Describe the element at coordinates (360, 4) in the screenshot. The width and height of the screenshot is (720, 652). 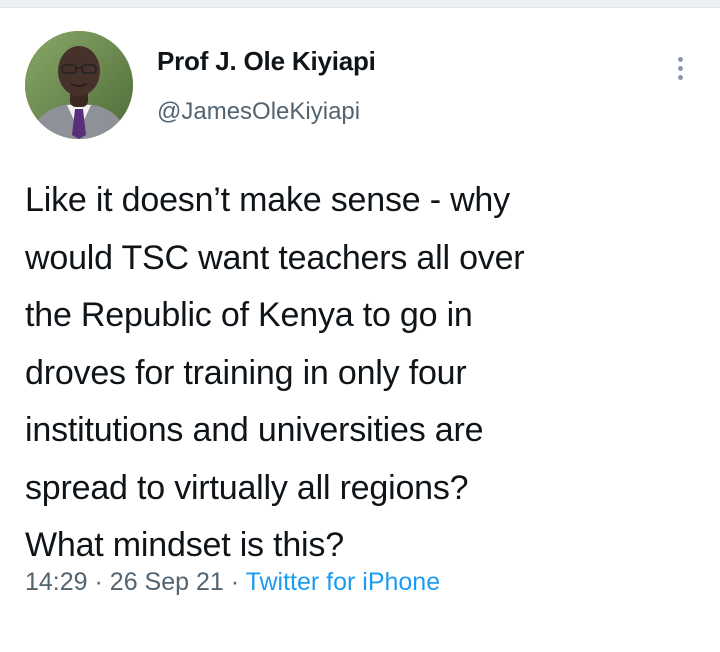
I see `top-divider` at that location.